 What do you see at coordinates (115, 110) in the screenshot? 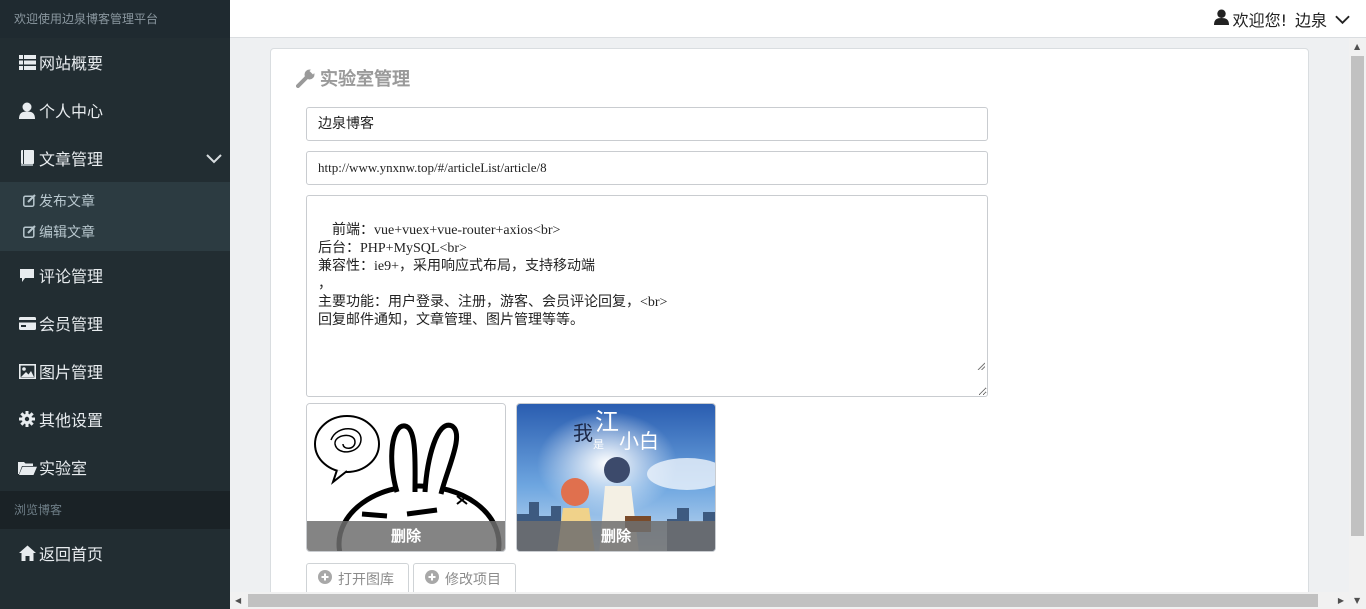
I see `sidebar-item-profile: 个人中心` at bounding box center [115, 110].